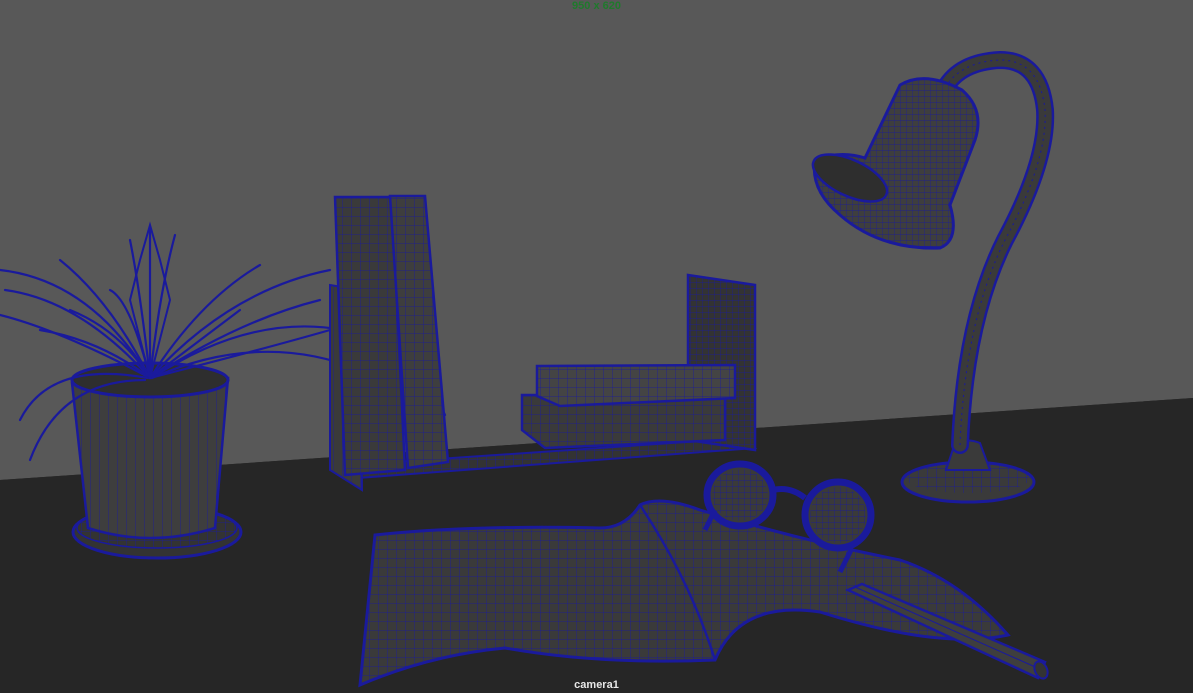 The image size is (1193, 693). Describe the element at coordinates (596, 685) in the screenshot. I see `camera-name-label: camera1` at that location.